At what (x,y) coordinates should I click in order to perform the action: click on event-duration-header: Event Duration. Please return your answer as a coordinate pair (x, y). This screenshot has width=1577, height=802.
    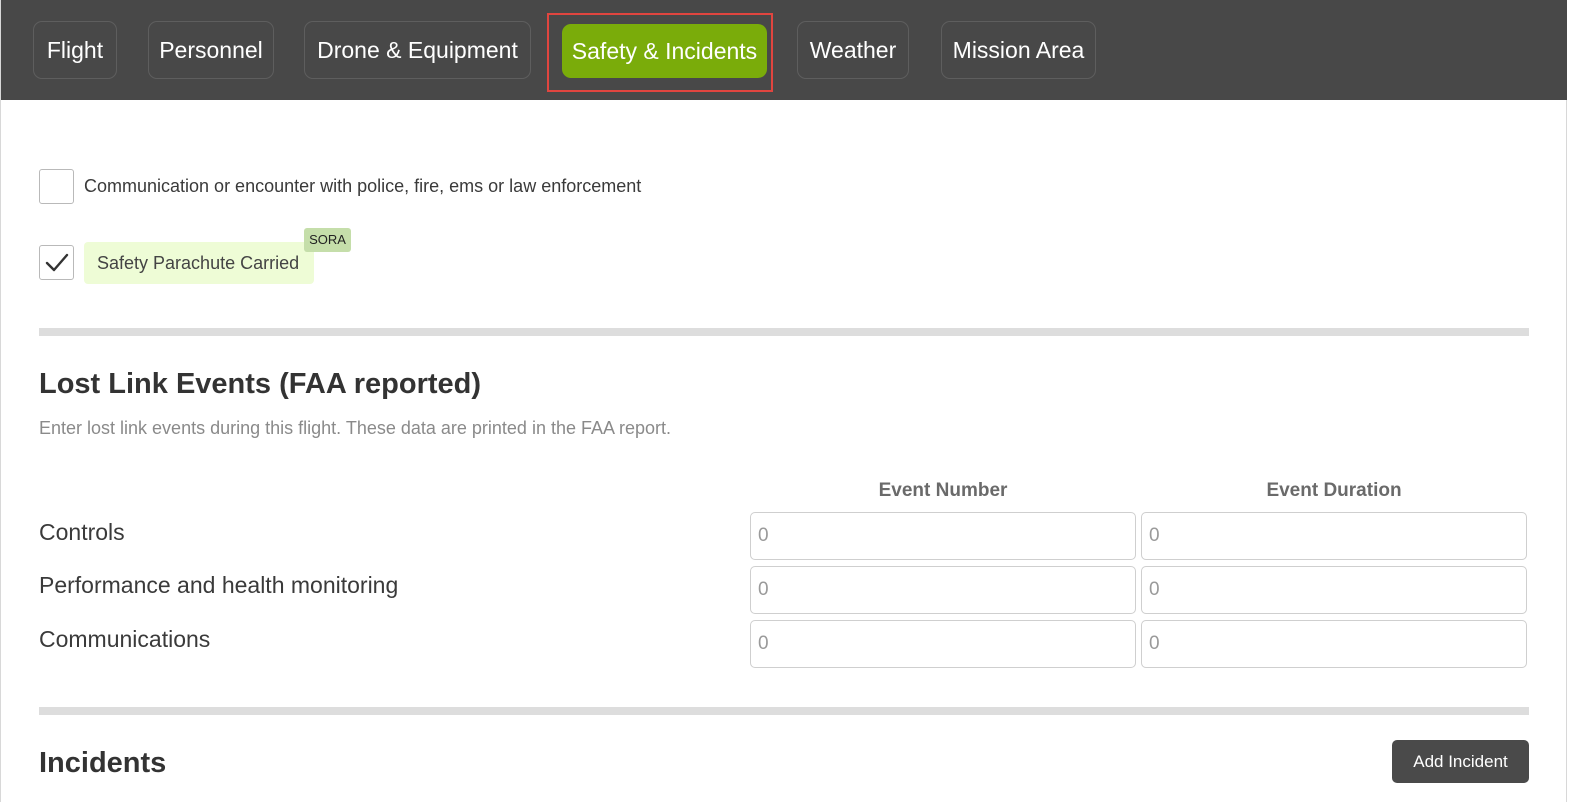
    Looking at the image, I should click on (1334, 490).